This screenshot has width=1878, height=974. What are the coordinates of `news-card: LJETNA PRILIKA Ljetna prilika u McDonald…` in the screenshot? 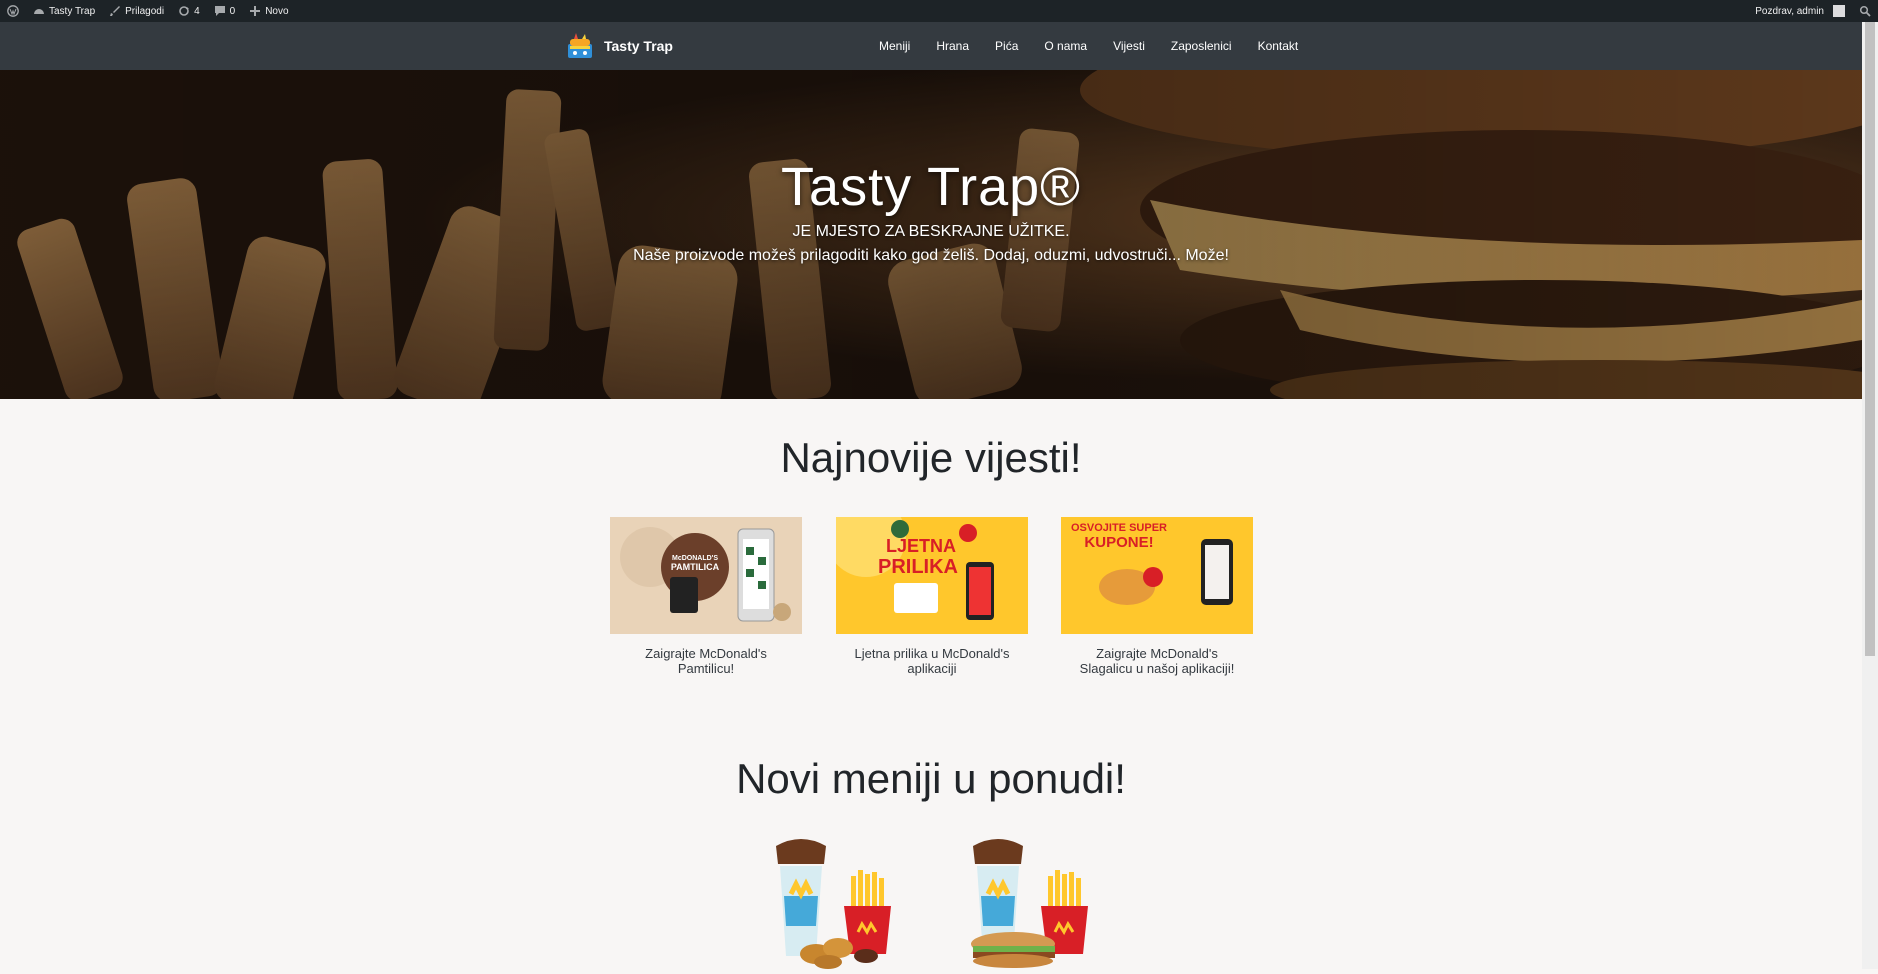 It's located at (932, 596).